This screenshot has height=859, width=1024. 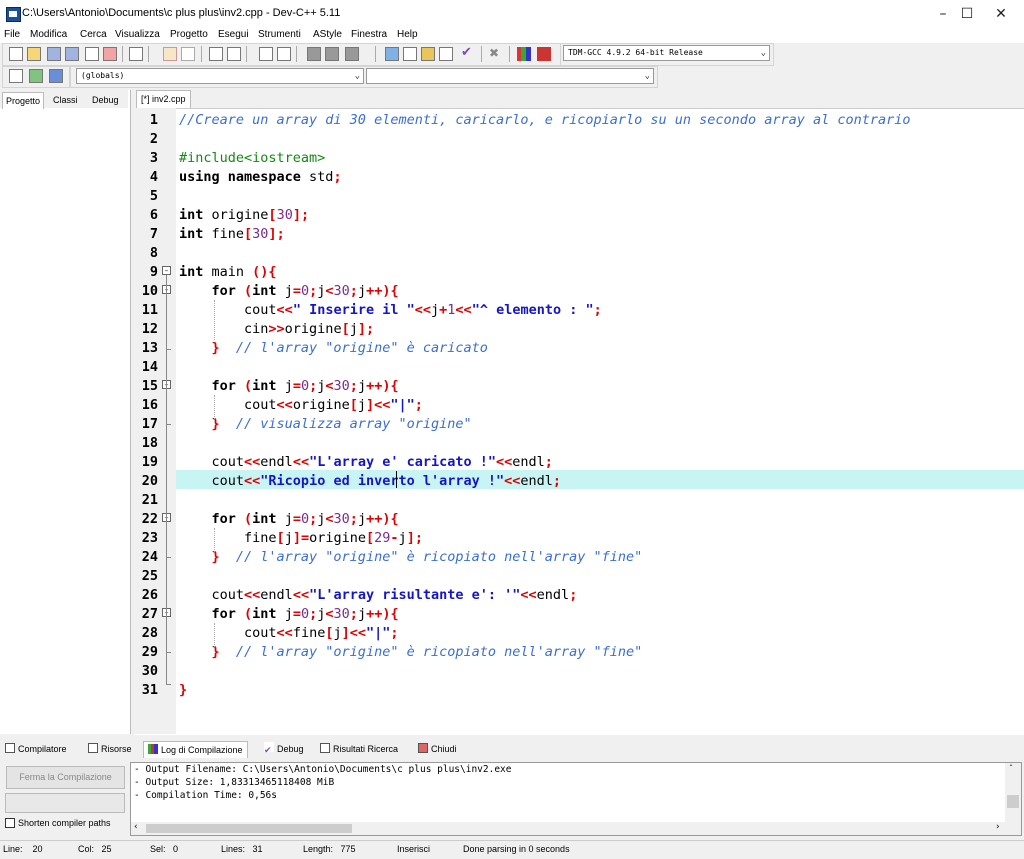 What do you see at coordinates (189, 34) in the screenshot?
I see `menu-progetto: Progetto` at bounding box center [189, 34].